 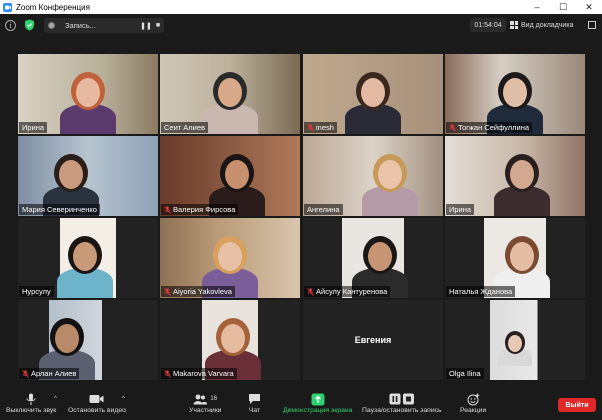 What do you see at coordinates (318, 410) in the screenshot?
I see `share-screen-label: Демонстрация экрана` at bounding box center [318, 410].